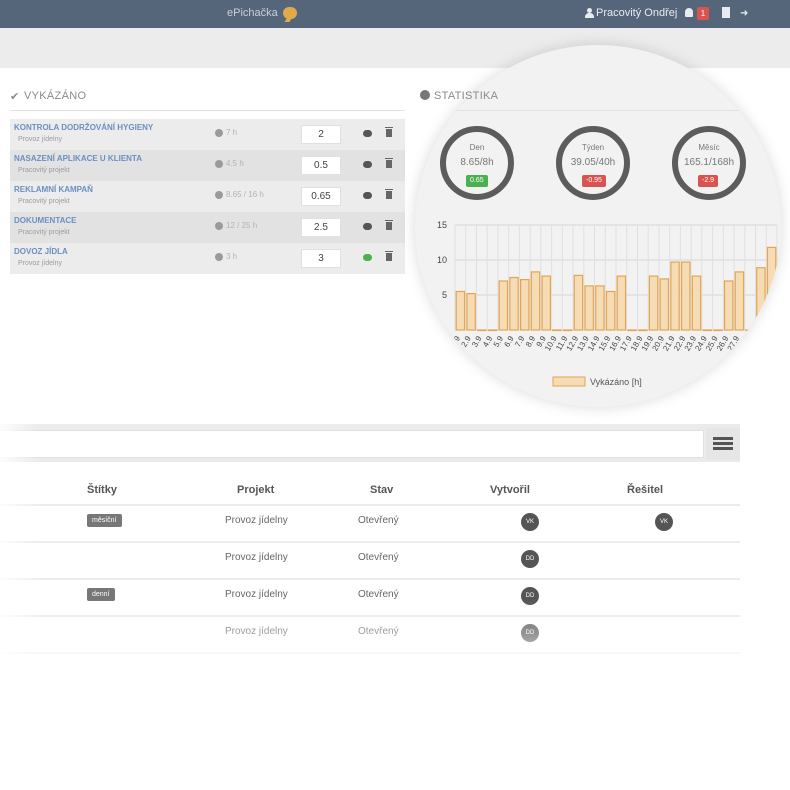 The height and width of the screenshot is (790, 790). I want to click on hours-input: 0.5, so click(321, 165).